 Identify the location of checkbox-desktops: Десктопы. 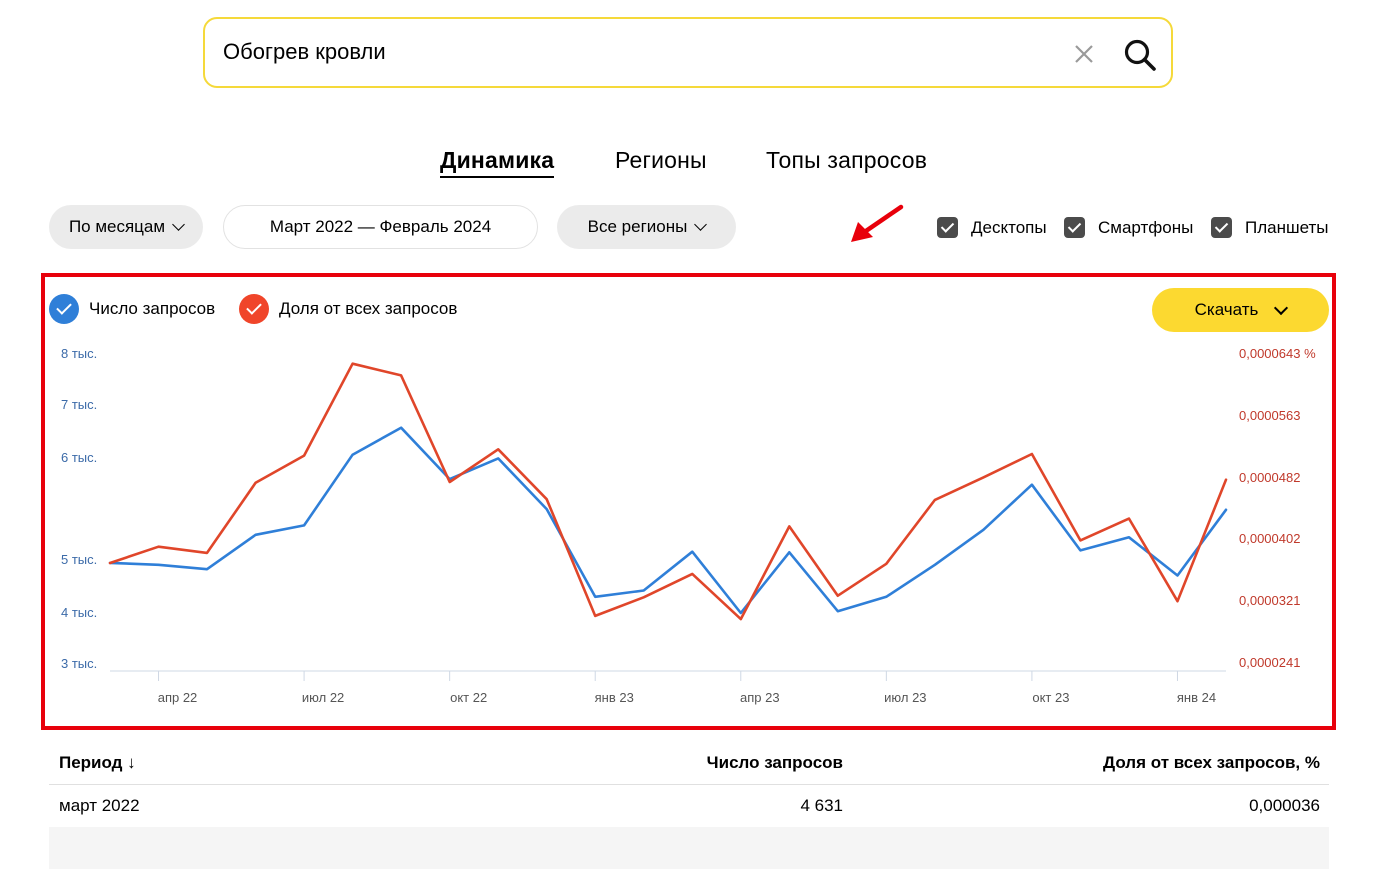
(992, 227).